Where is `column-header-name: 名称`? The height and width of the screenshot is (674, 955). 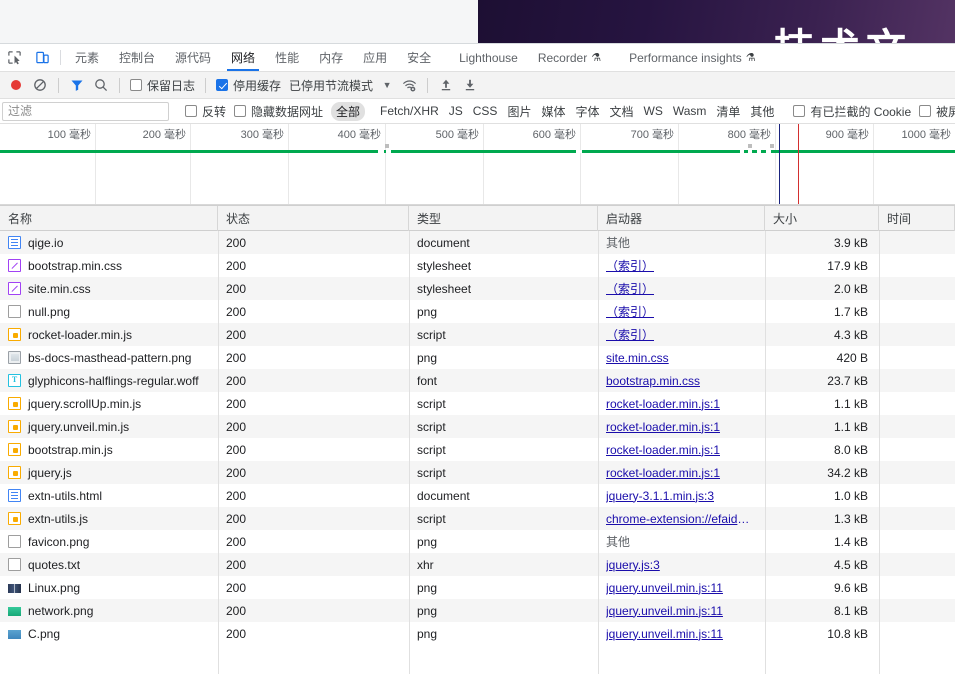
column-header-name: 名称 is located at coordinates (109, 218).